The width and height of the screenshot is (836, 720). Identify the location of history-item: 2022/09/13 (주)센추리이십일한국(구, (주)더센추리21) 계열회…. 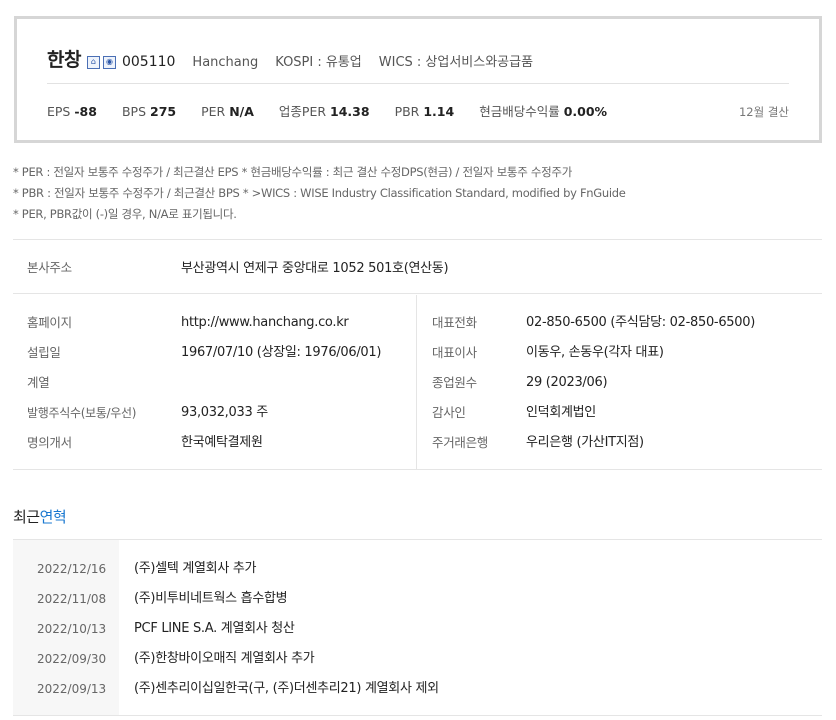
(417, 689).